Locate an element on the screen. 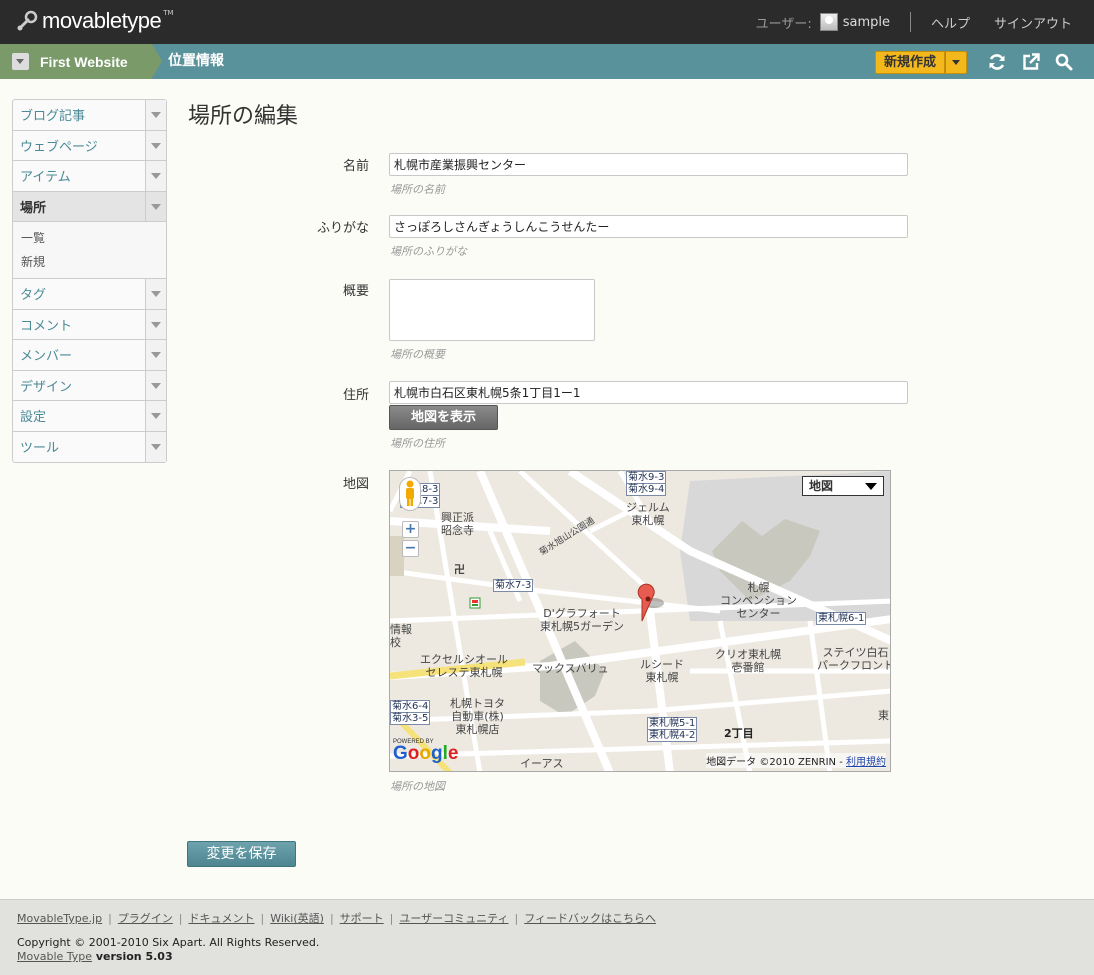 The image size is (1094, 975). scope-bar: First Website 位置情報 新規作成 is located at coordinates (547, 61).